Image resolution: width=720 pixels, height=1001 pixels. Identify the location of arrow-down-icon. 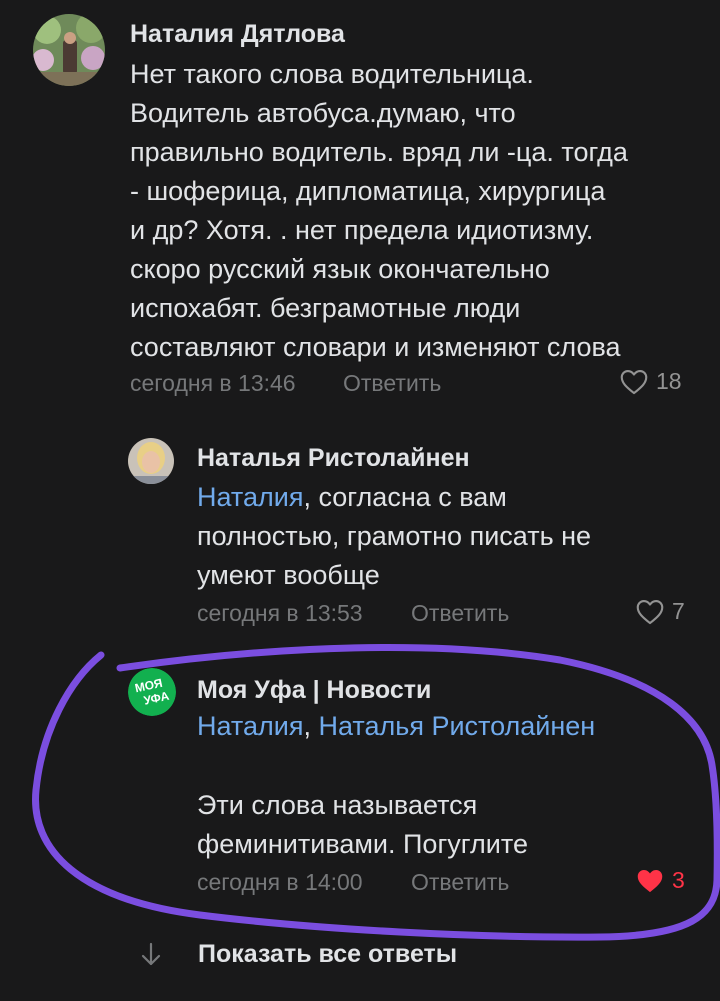
(151, 953).